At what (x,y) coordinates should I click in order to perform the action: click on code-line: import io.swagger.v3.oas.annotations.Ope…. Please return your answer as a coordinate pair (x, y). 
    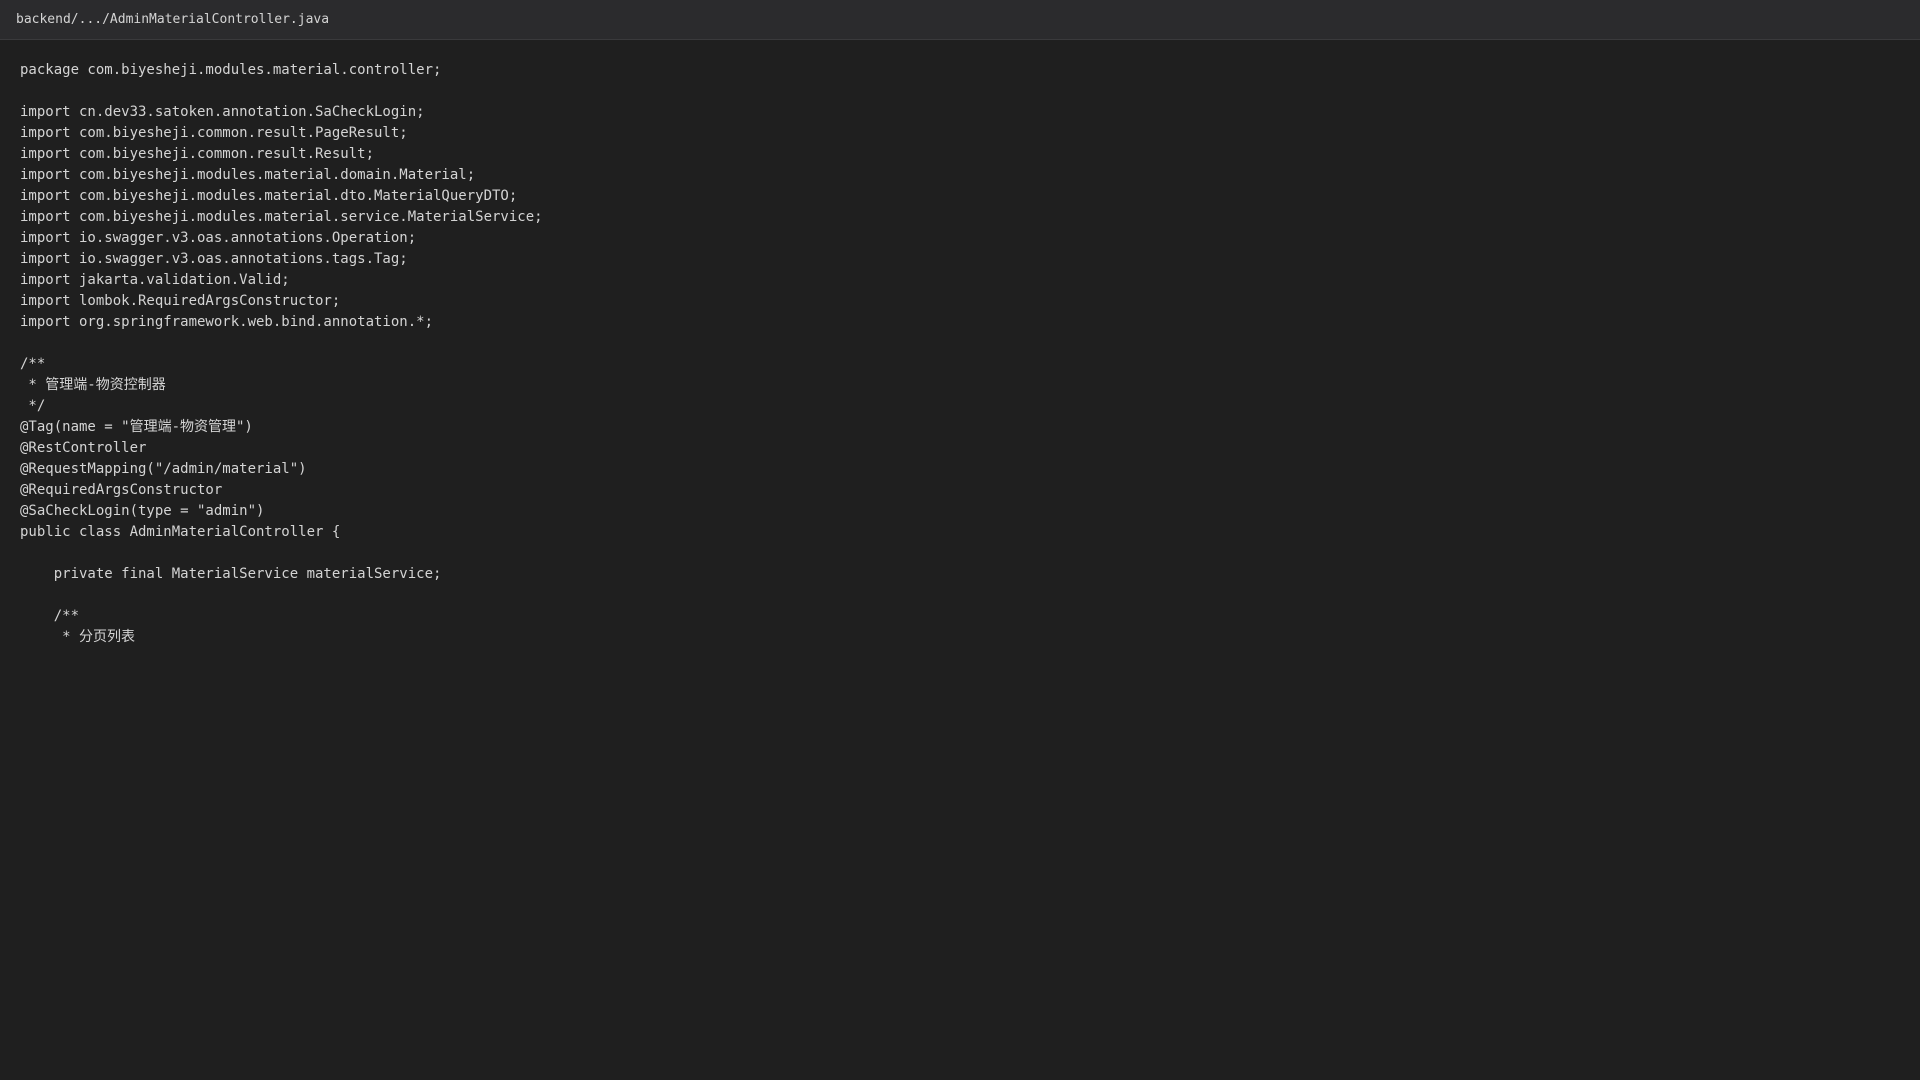
    Looking at the image, I should click on (218, 238).